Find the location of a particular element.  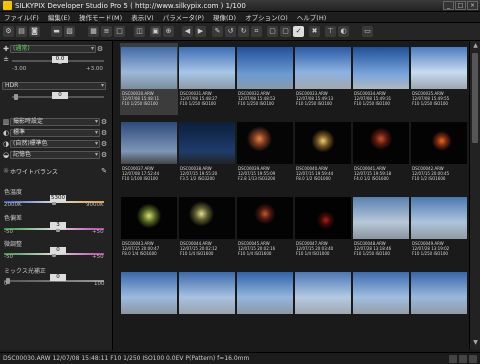

menu-file: ファイル(F) is located at coordinates (21, 17).